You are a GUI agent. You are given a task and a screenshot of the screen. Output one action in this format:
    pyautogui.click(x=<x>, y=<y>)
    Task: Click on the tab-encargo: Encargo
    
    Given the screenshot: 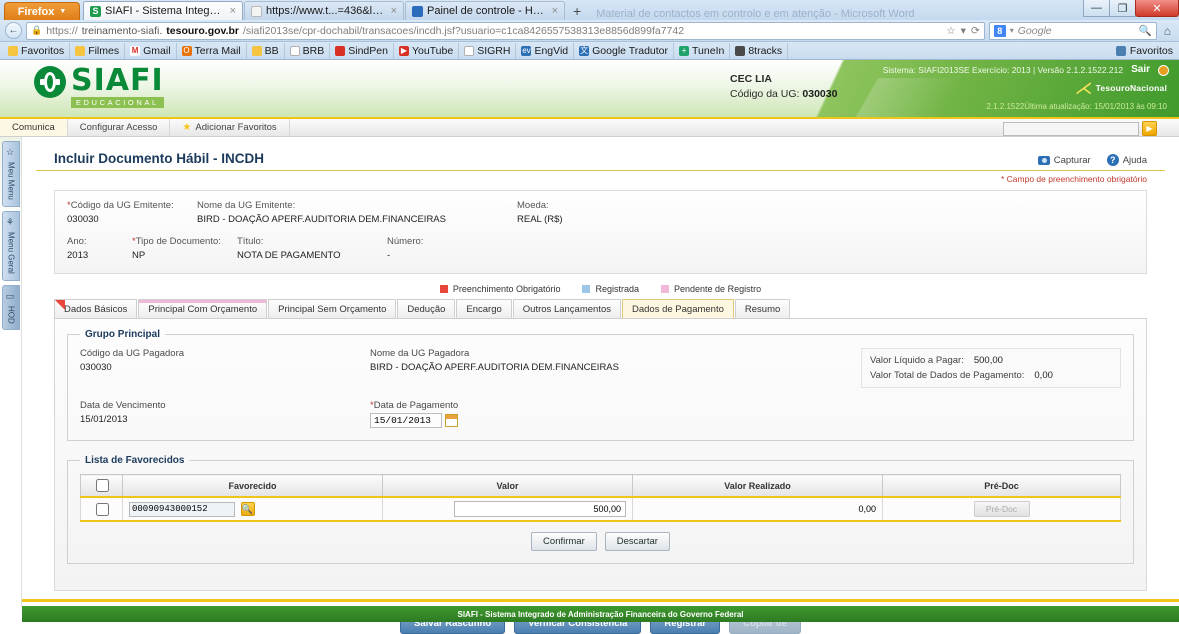 What is the action you would take?
    pyautogui.click(x=484, y=308)
    